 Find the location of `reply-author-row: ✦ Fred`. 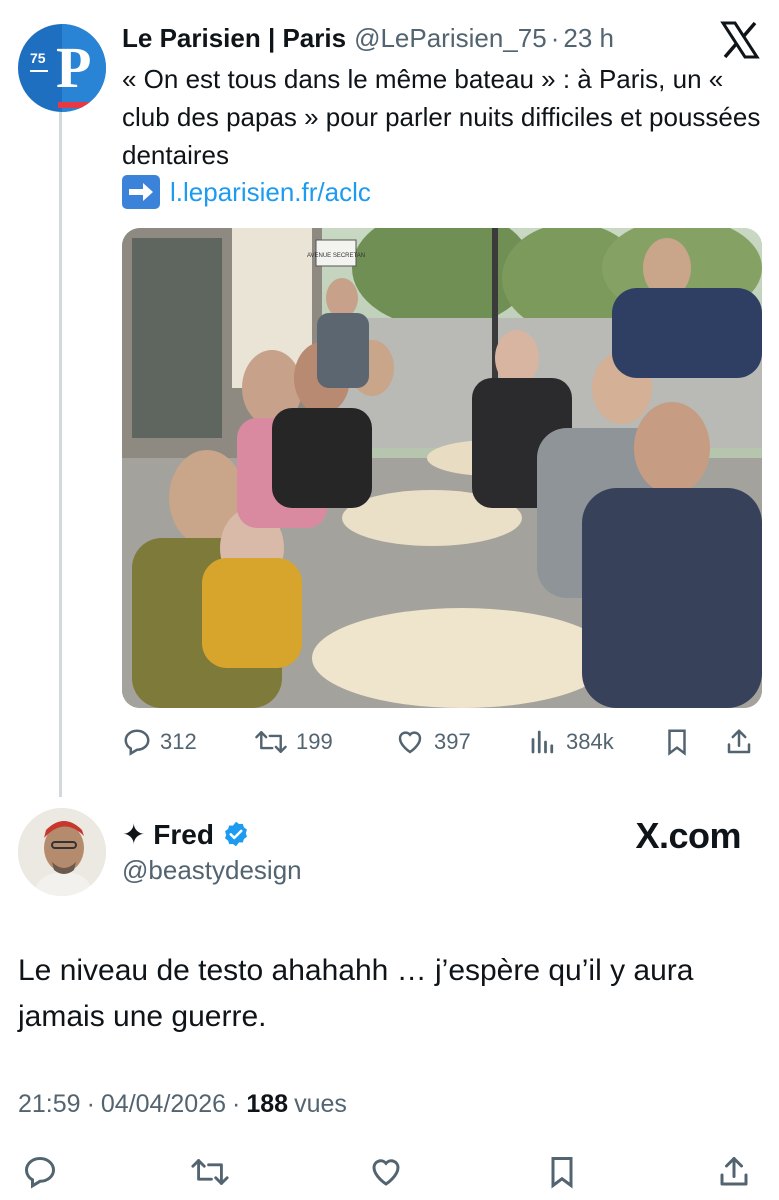

reply-author-row: ✦ Fred is located at coordinates (186, 834).